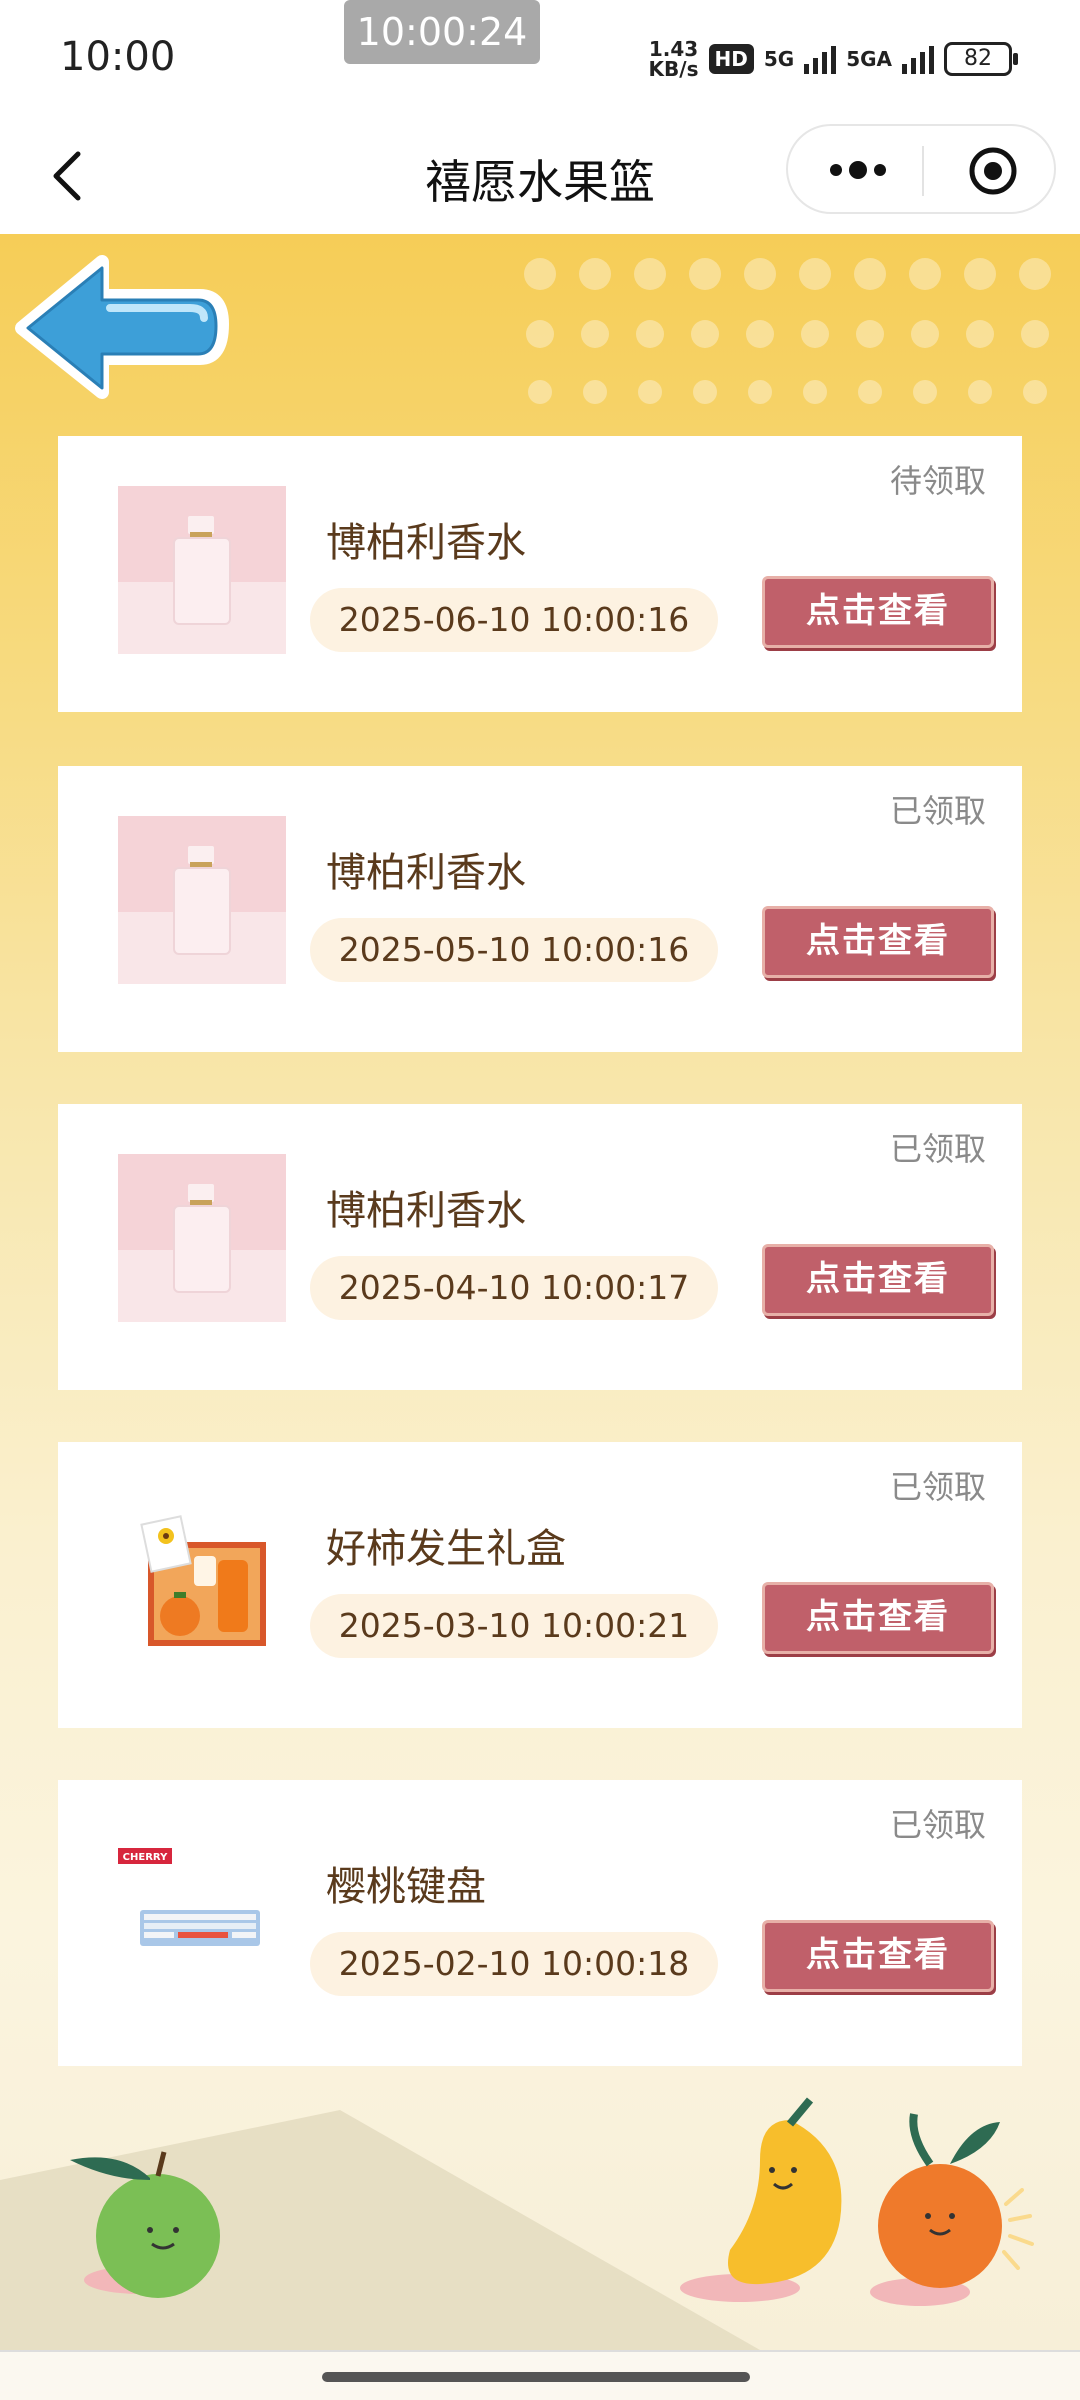 This screenshot has width=1080, height=2400. What do you see at coordinates (940, 2200) in the screenshot?
I see `orange-icon` at bounding box center [940, 2200].